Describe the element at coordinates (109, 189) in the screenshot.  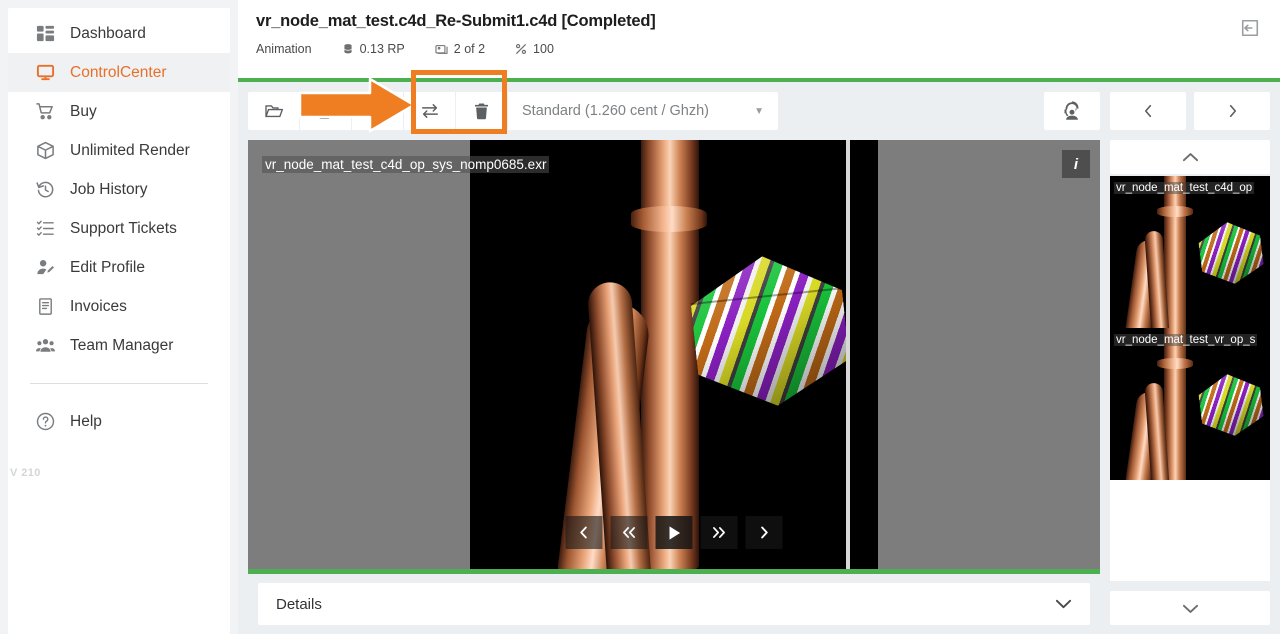
I see `sidebar-item-label: Job History` at that location.